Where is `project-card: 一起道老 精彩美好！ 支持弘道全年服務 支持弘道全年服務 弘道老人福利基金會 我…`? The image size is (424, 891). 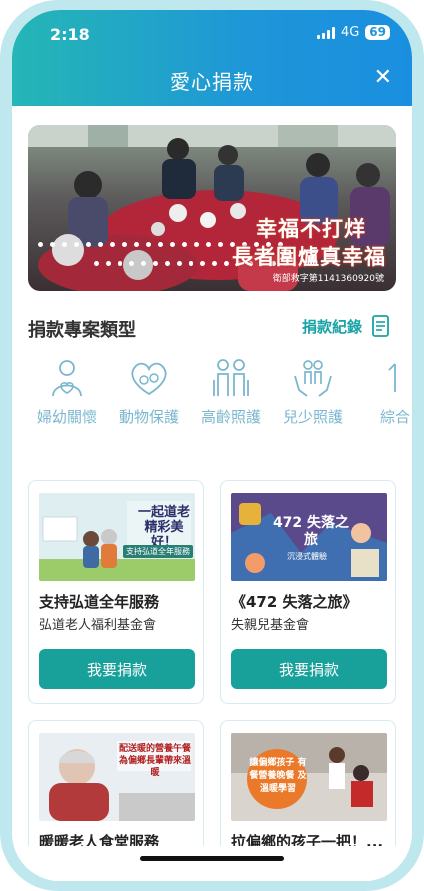 project-card: 一起道老 精彩美好！ 支持弘道全年服務 支持弘道全年服務 弘道老人福利基金會 我… is located at coordinates (116, 592).